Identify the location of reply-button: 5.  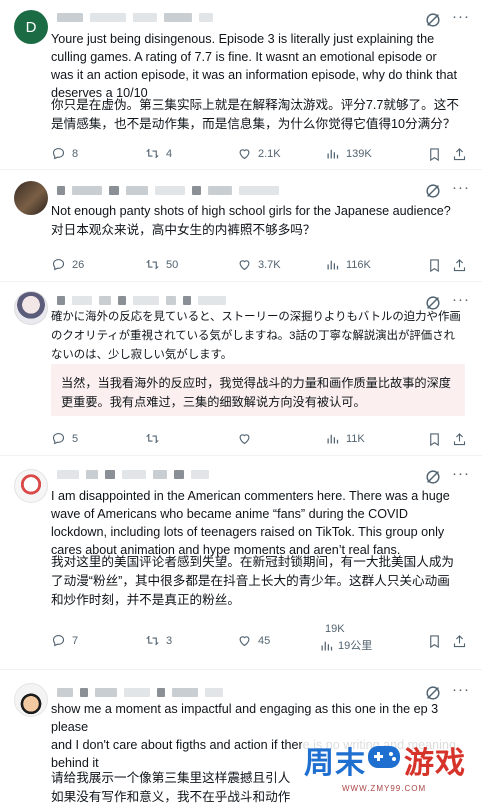
(64, 438).